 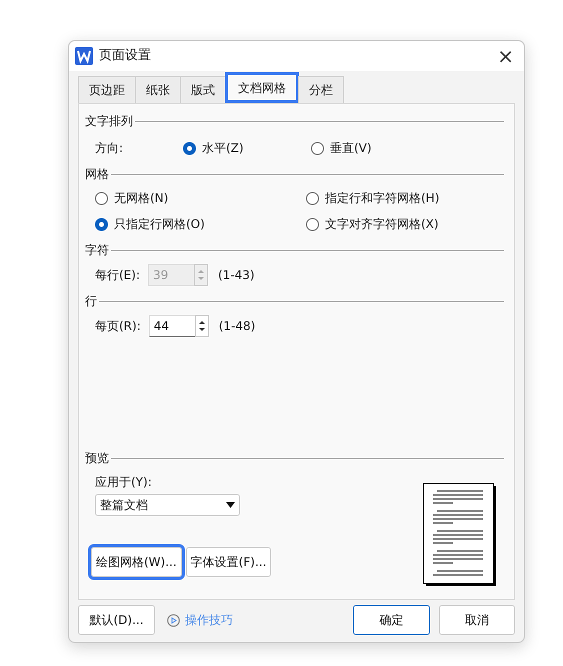 What do you see at coordinates (109, 148) in the screenshot?
I see `field-label: 方向:` at bounding box center [109, 148].